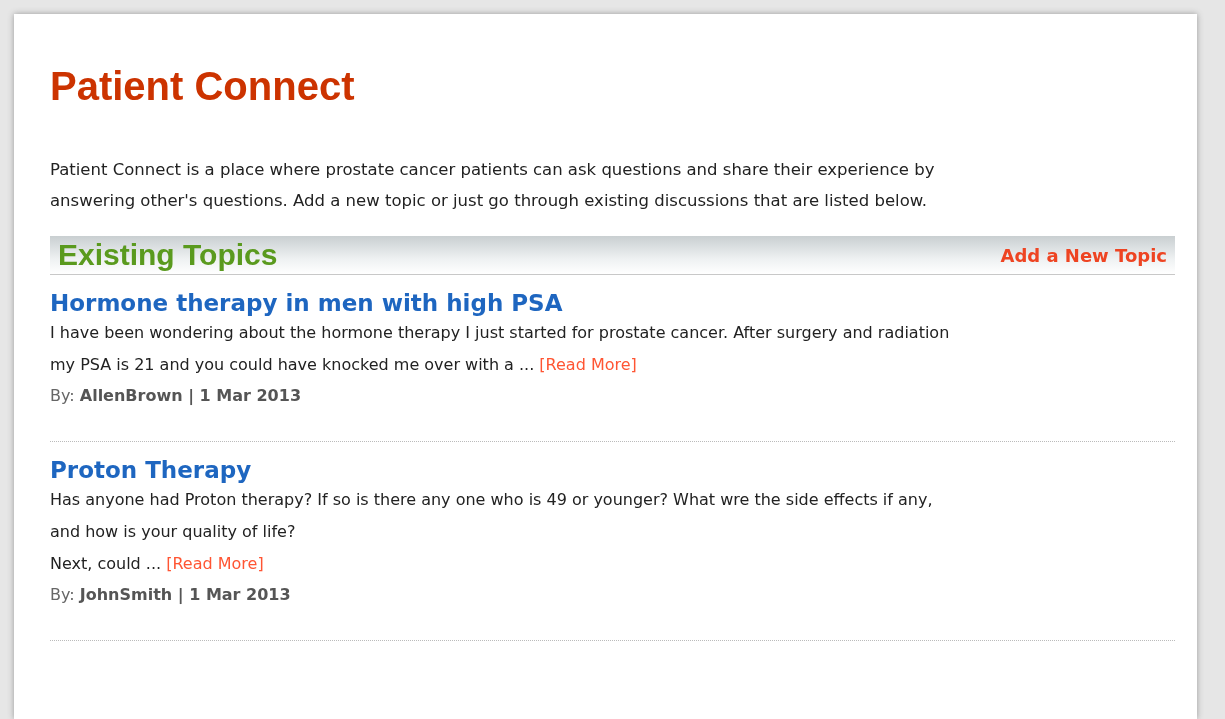 This screenshot has width=1225, height=719. Describe the element at coordinates (170, 595) in the screenshot. I see `topic-meta: By: JohnSmith | 1 Mar 2013` at that location.